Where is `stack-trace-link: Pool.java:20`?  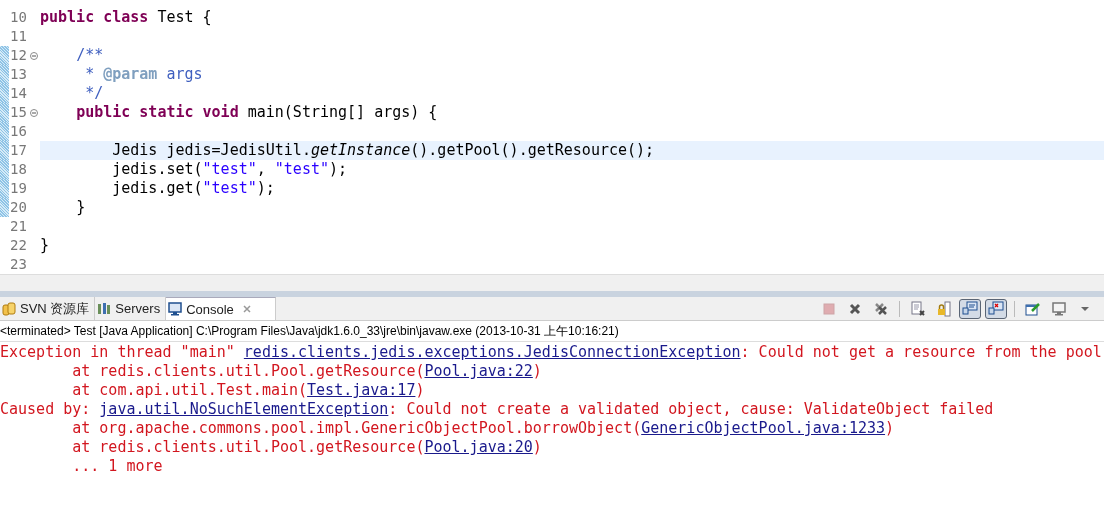 stack-trace-link: Pool.java:20 is located at coordinates (478, 447).